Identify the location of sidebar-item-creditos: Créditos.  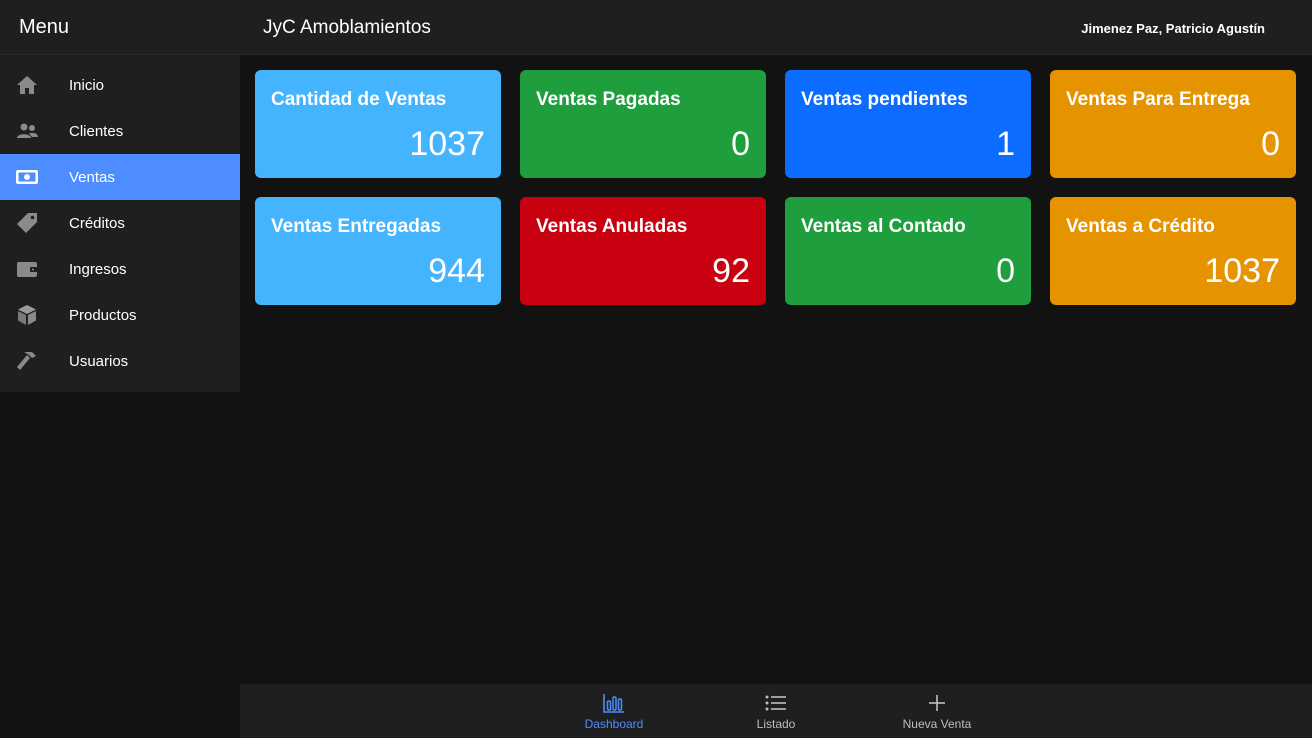
(120, 223).